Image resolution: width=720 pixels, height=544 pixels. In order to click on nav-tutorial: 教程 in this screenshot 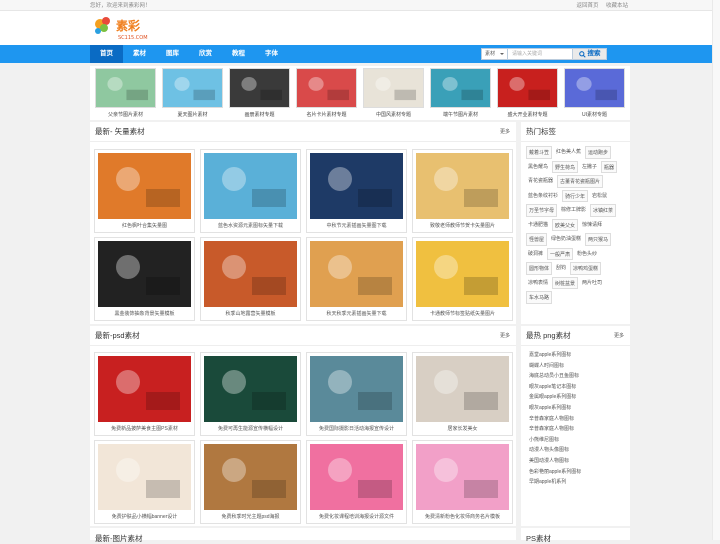, I will do `click(238, 54)`.